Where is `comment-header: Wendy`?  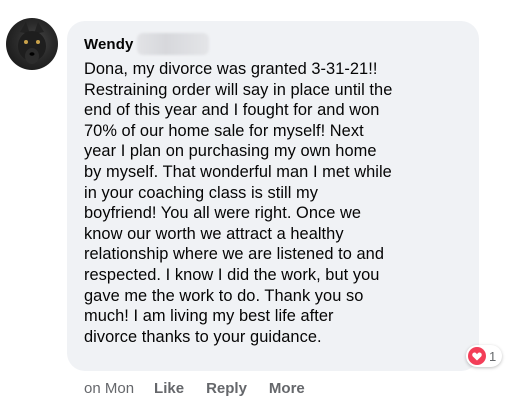
comment-header: Wendy is located at coordinates (274, 44).